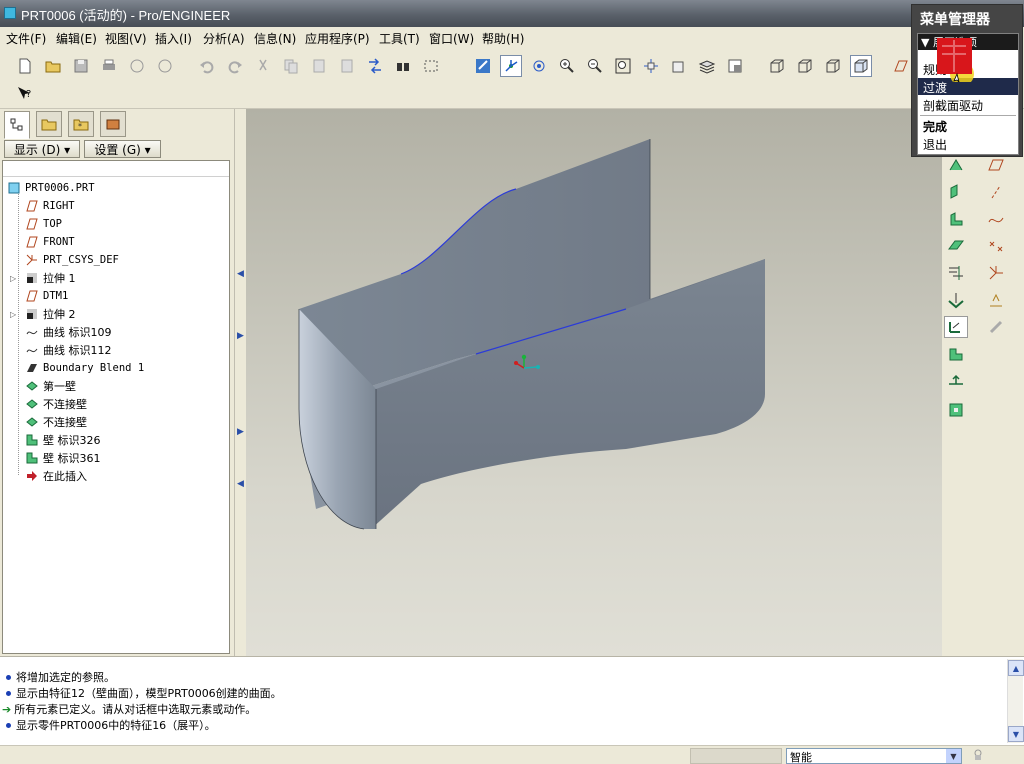 The height and width of the screenshot is (764, 1024). What do you see at coordinates (935, 126) in the screenshot?
I see `menu-item-done: 完成` at bounding box center [935, 126].